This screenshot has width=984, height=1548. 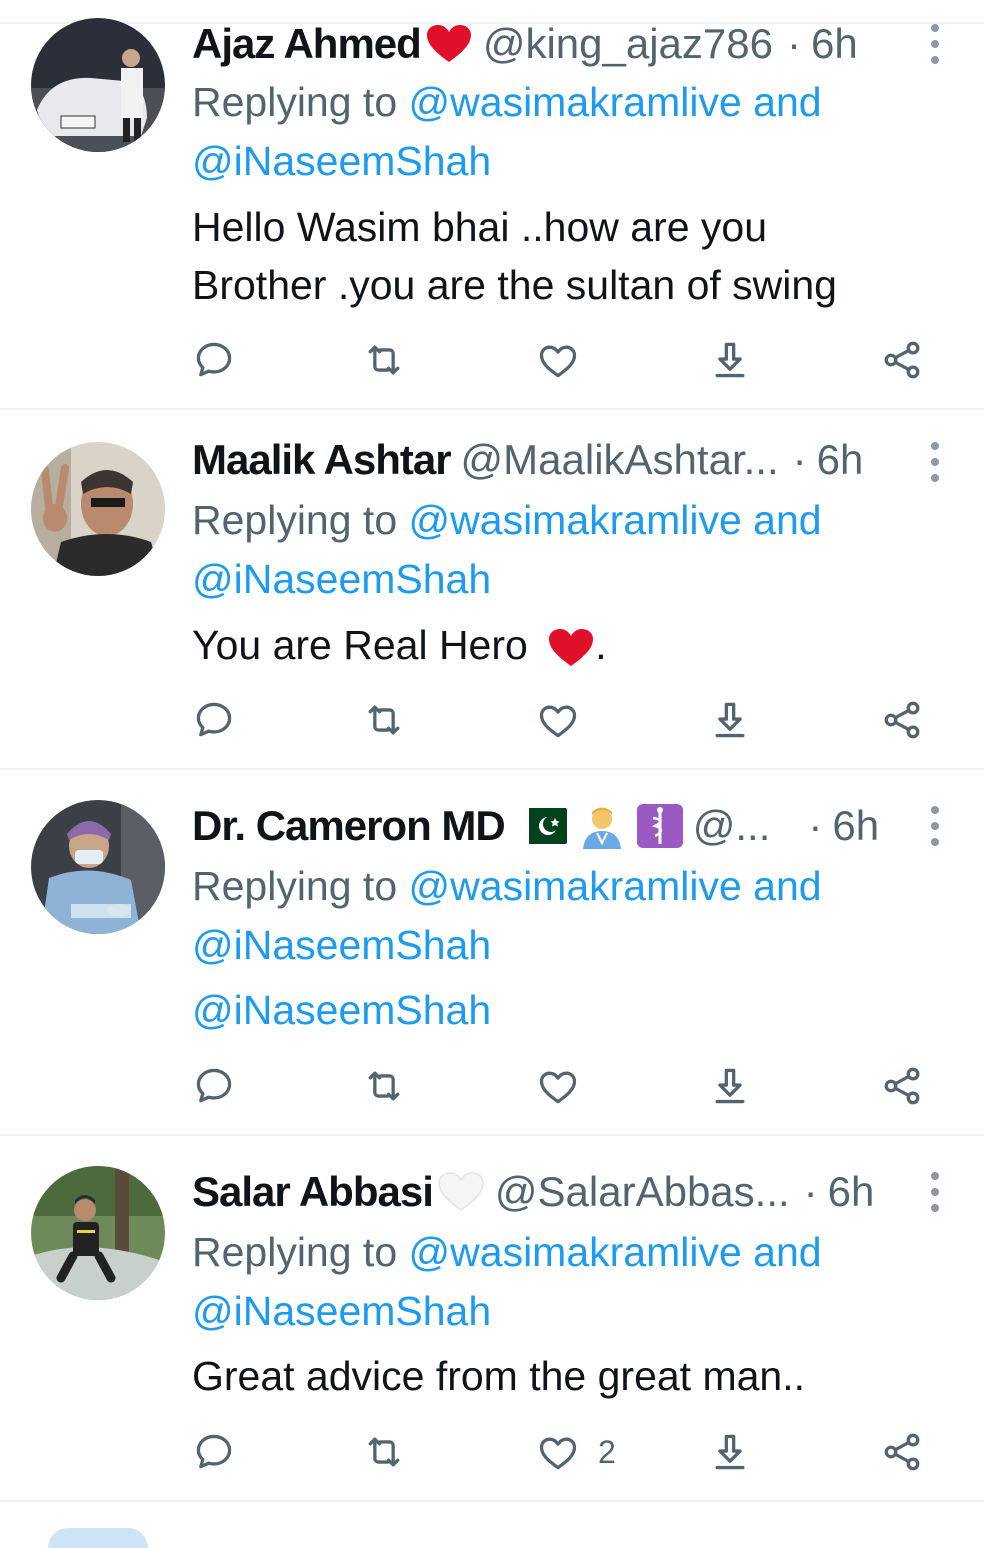 I want to click on next-tweet-avatar-partial, so click(x=98, y=1538).